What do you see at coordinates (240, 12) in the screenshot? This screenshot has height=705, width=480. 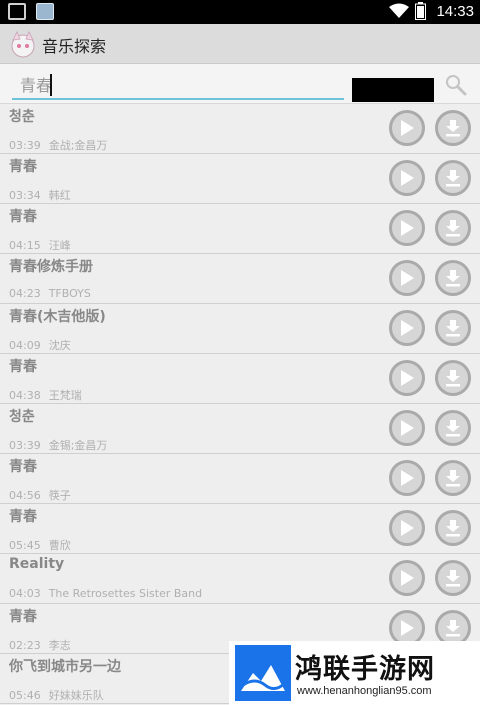 I see `status-bar: 14:33` at bounding box center [240, 12].